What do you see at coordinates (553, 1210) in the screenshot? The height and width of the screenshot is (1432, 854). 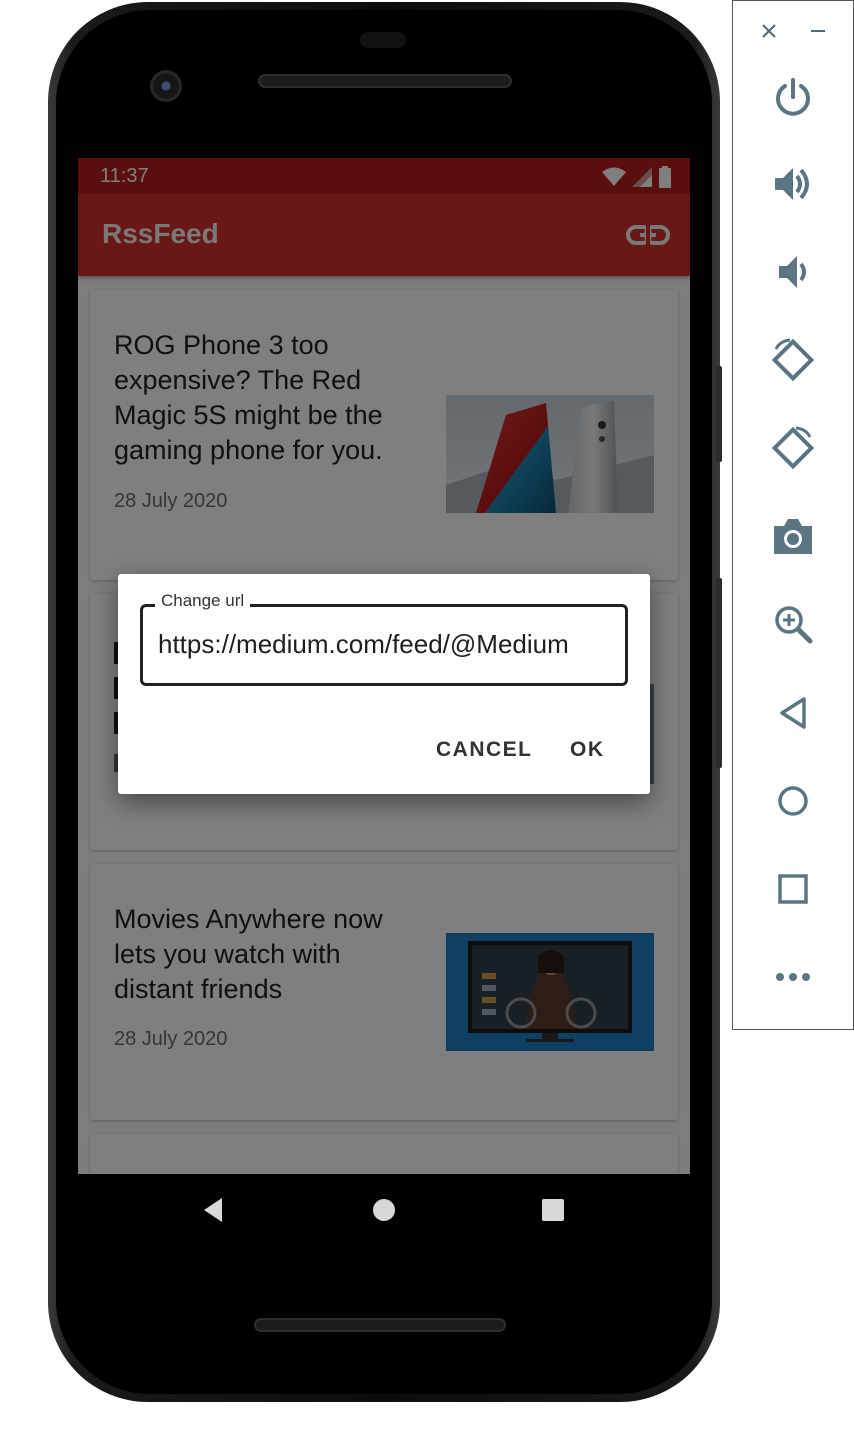 I see `recents-icon` at bounding box center [553, 1210].